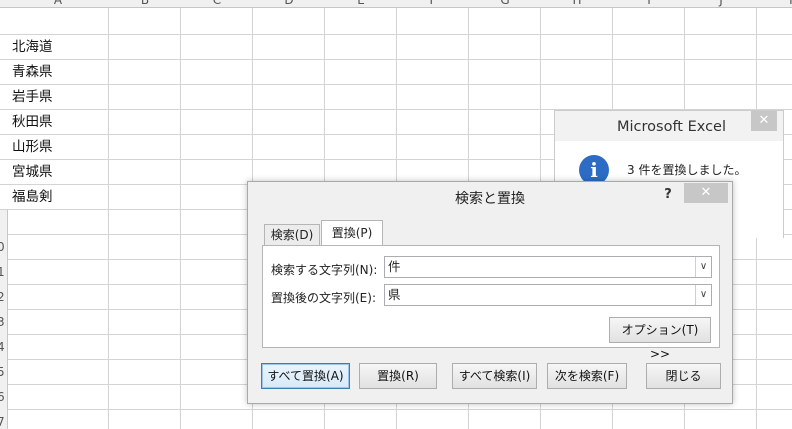  I want to click on dialog-close-button: ✕, so click(706, 193).